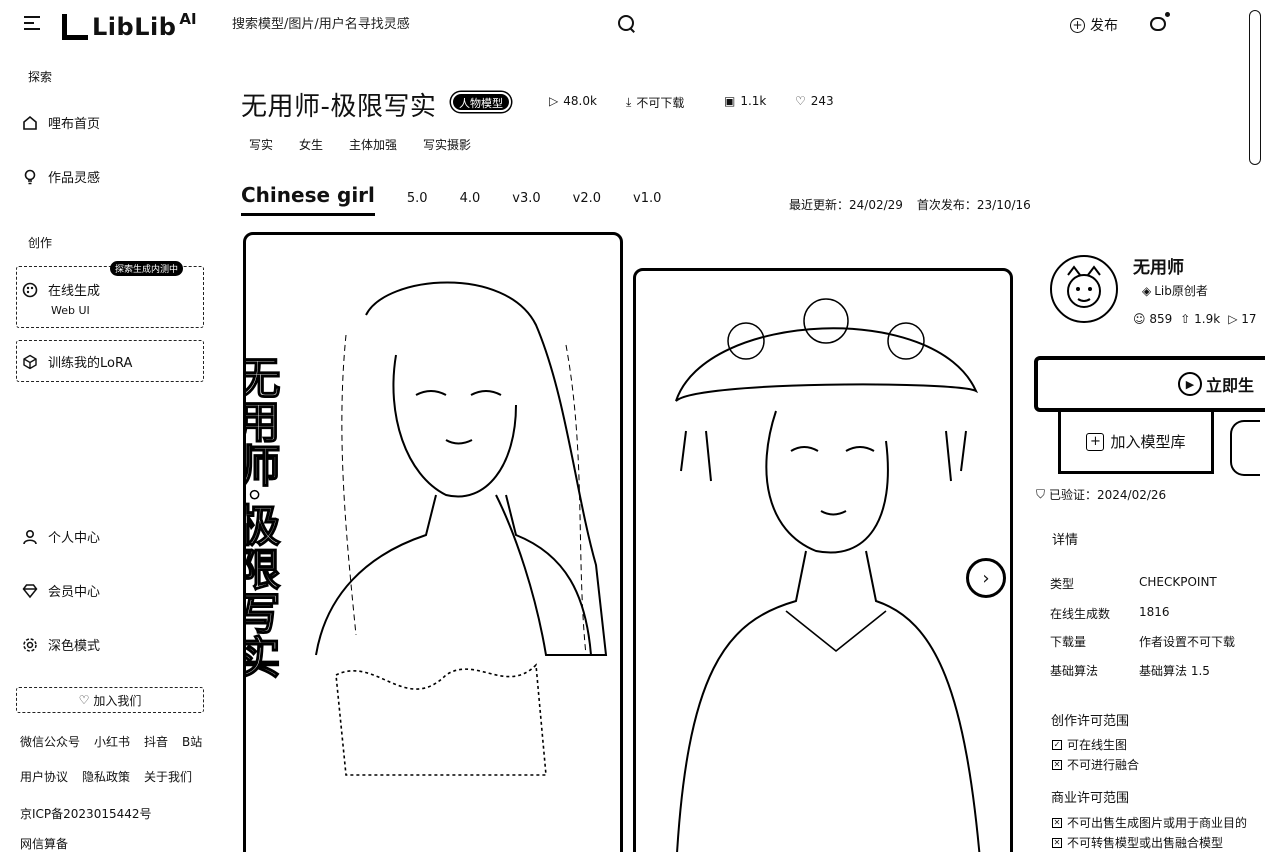 This screenshot has height=852, width=1265. Describe the element at coordinates (50, 741) in the screenshot. I see `footer-link: 微信公众号` at that location.